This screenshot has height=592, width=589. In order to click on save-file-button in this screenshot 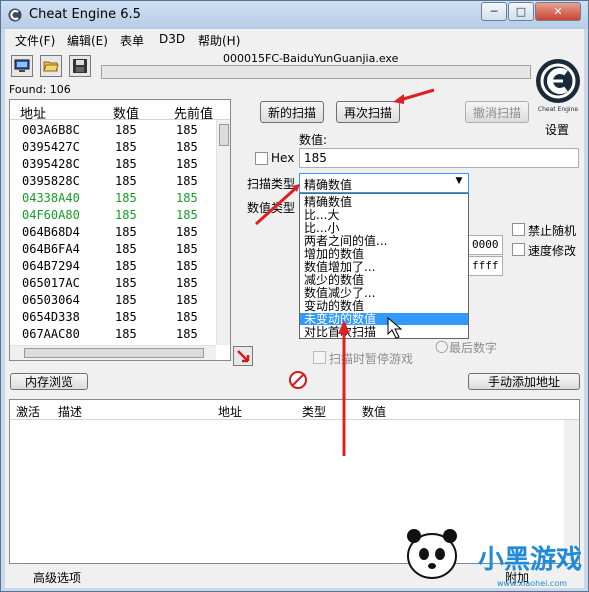, I will do `click(80, 66)`.